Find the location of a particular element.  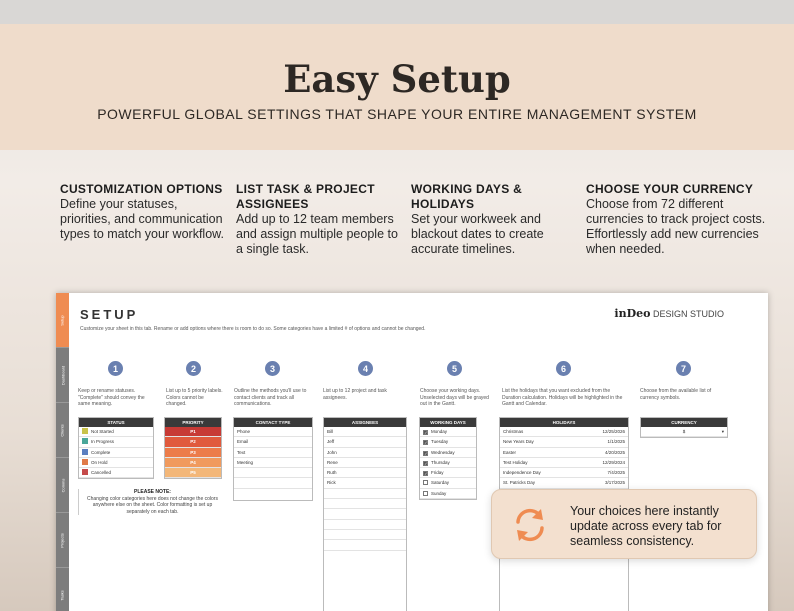

step-6-badge: 6 is located at coordinates (563, 368).